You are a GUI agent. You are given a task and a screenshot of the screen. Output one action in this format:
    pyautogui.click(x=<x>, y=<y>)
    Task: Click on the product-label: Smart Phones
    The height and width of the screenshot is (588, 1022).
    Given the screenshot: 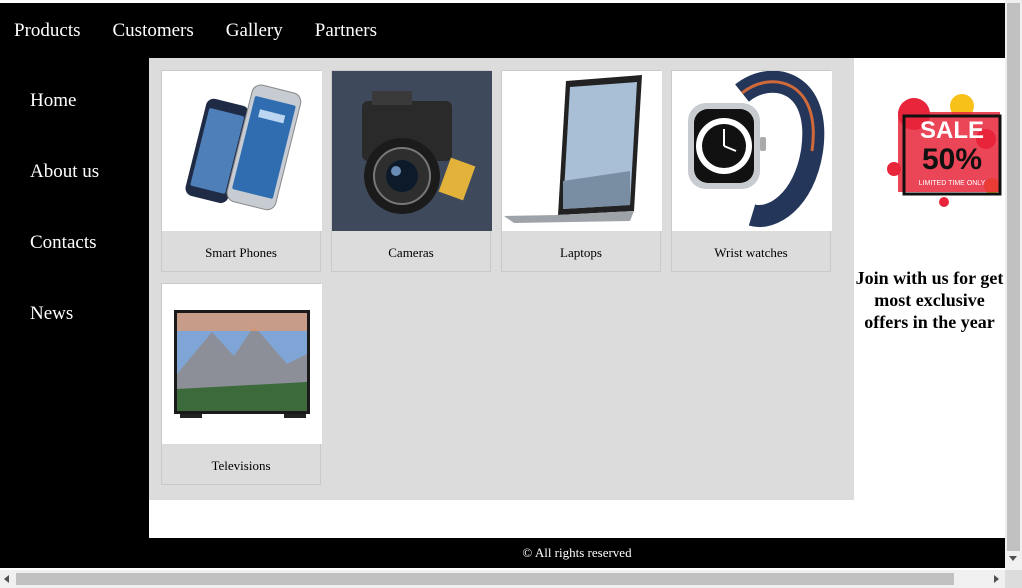 What is the action you would take?
    pyautogui.click(x=241, y=252)
    